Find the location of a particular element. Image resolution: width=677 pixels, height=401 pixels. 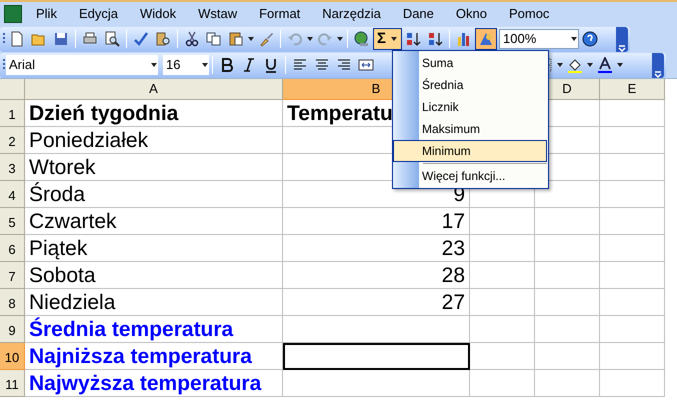

clipboard-icon is located at coordinates (236, 39).